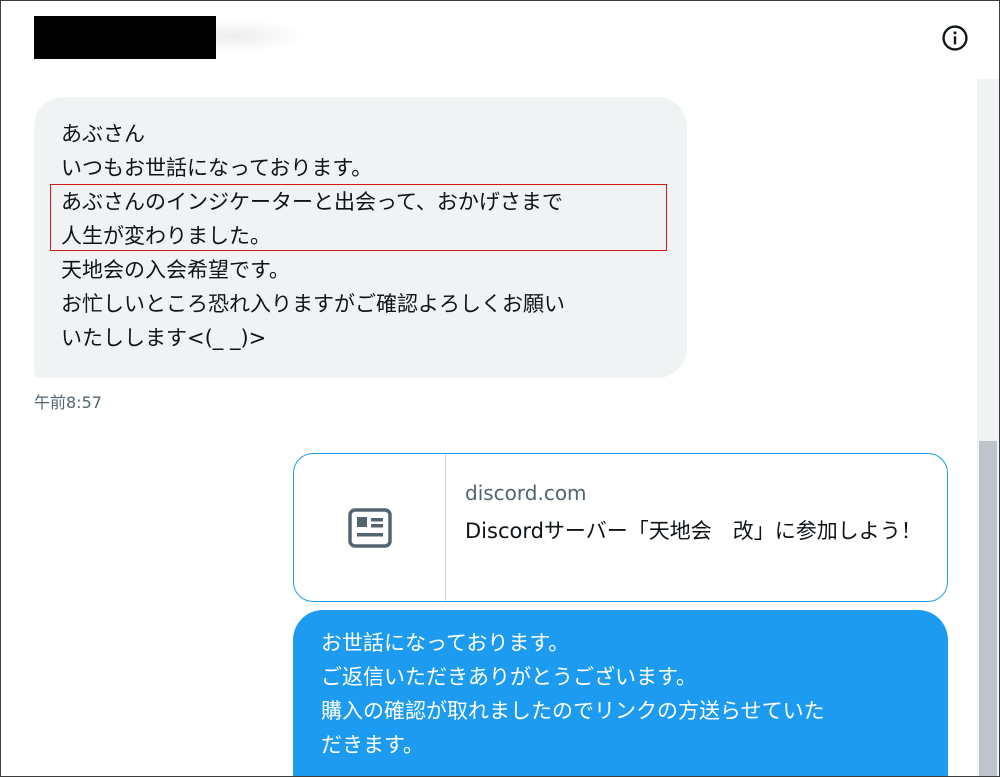  I want to click on info-circle-icon, so click(955, 38).